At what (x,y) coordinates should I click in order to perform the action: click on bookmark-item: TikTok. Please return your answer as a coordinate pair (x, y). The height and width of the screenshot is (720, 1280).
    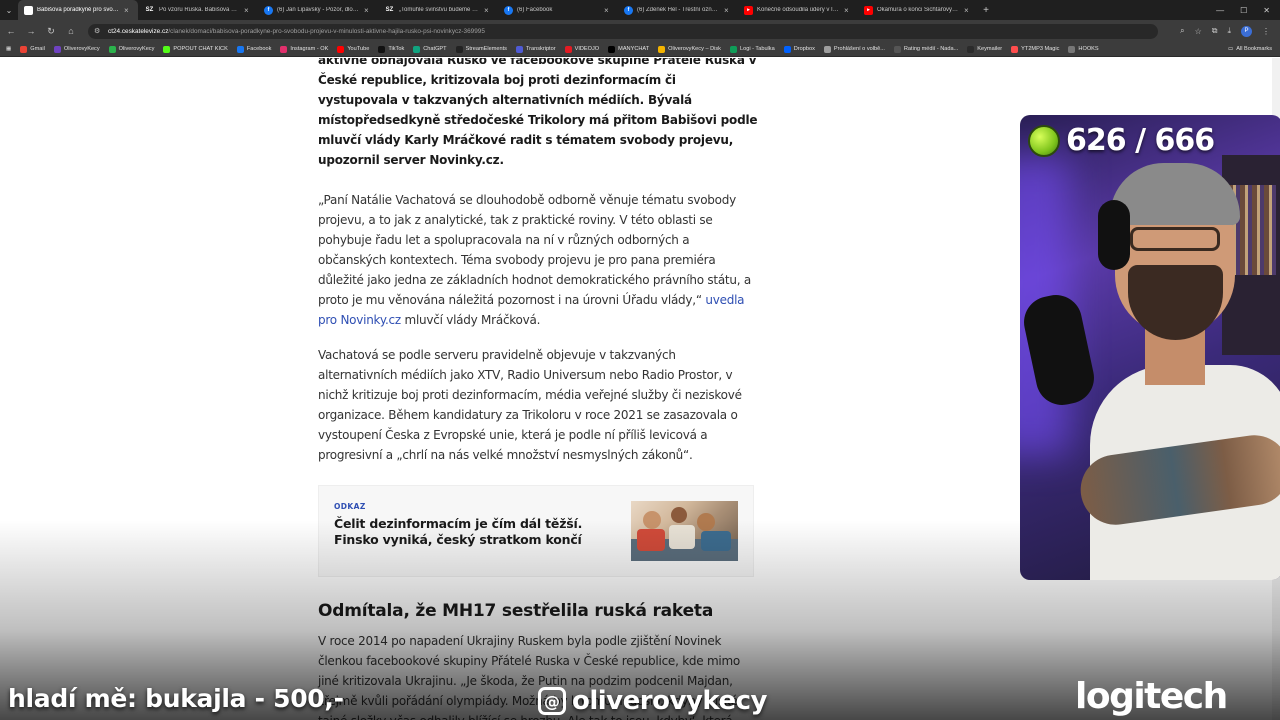
    Looking at the image, I should click on (391, 49).